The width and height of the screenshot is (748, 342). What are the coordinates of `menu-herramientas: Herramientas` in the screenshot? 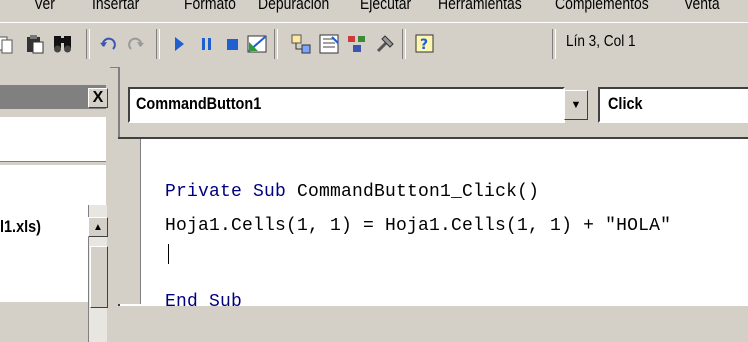 It's located at (480, 7).